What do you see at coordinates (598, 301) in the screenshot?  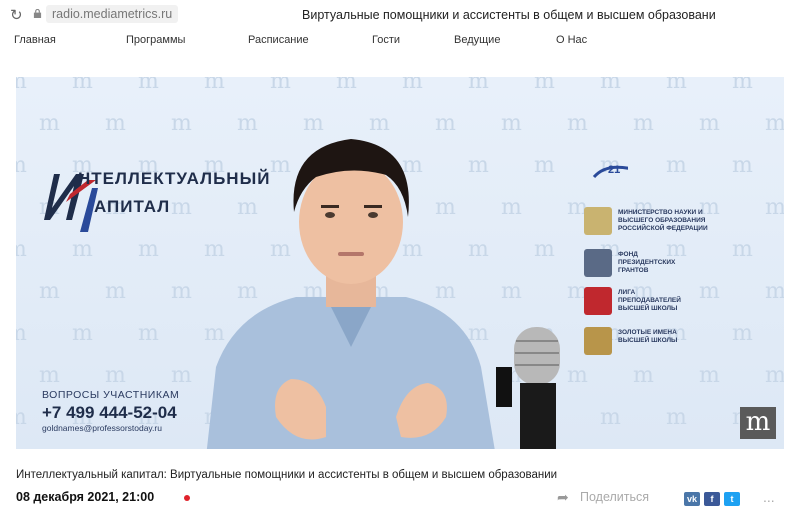 I see `teachers-league-icon` at bounding box center [598, 301].